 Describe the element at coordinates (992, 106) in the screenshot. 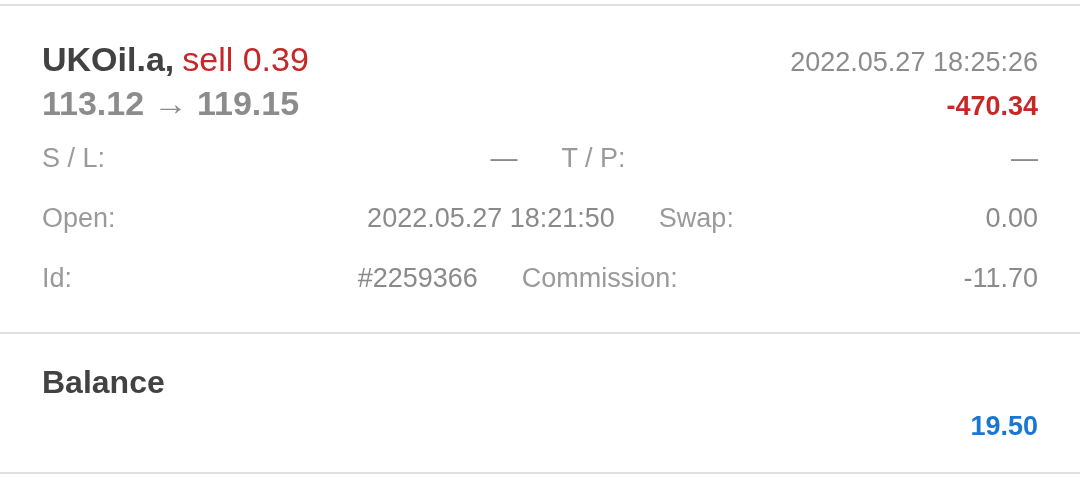

I see `profit: -470.34` at that location.